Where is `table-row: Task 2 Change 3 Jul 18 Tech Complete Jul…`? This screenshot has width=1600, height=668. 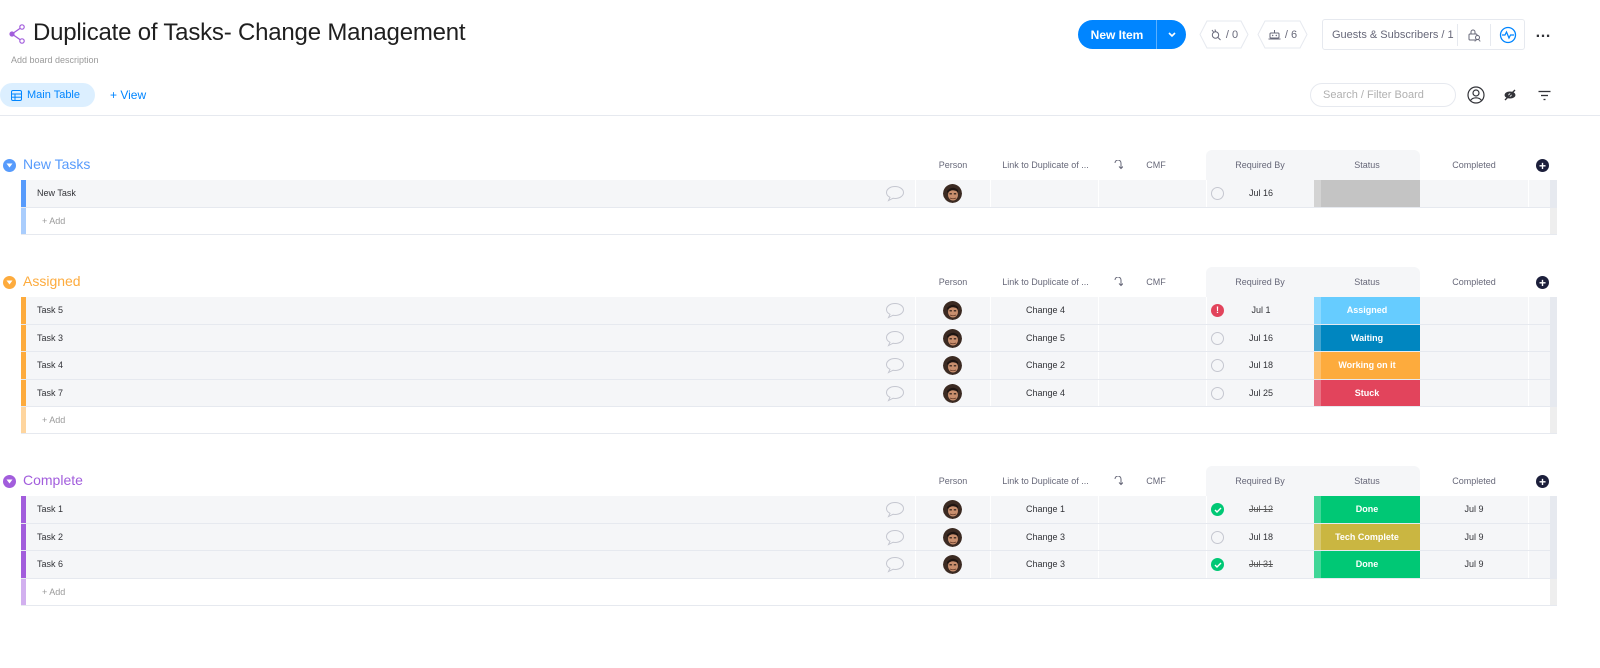
table-row: Task 2 Change 3 Jul 18 Tech Complete Jul… is located at coordinates (789, 537).